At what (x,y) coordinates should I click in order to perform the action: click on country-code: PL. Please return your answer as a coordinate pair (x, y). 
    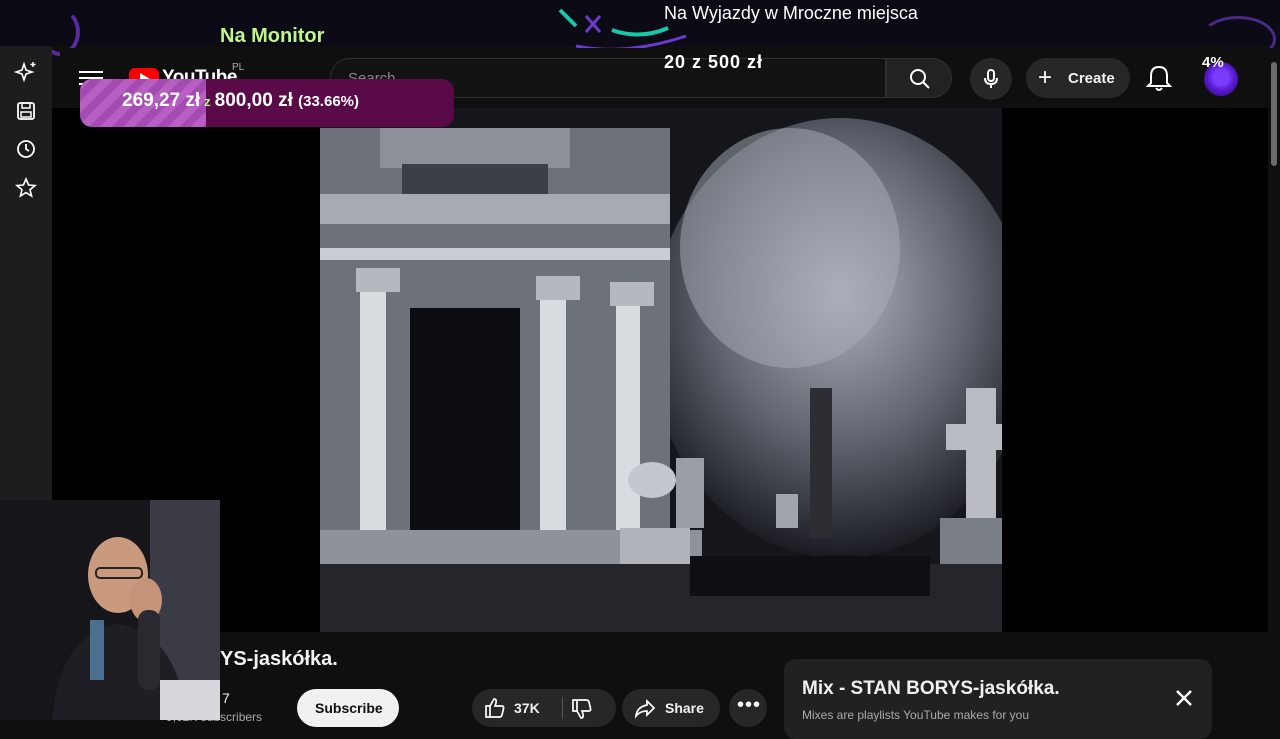
    Looking at the image, I should click on (238, 67).